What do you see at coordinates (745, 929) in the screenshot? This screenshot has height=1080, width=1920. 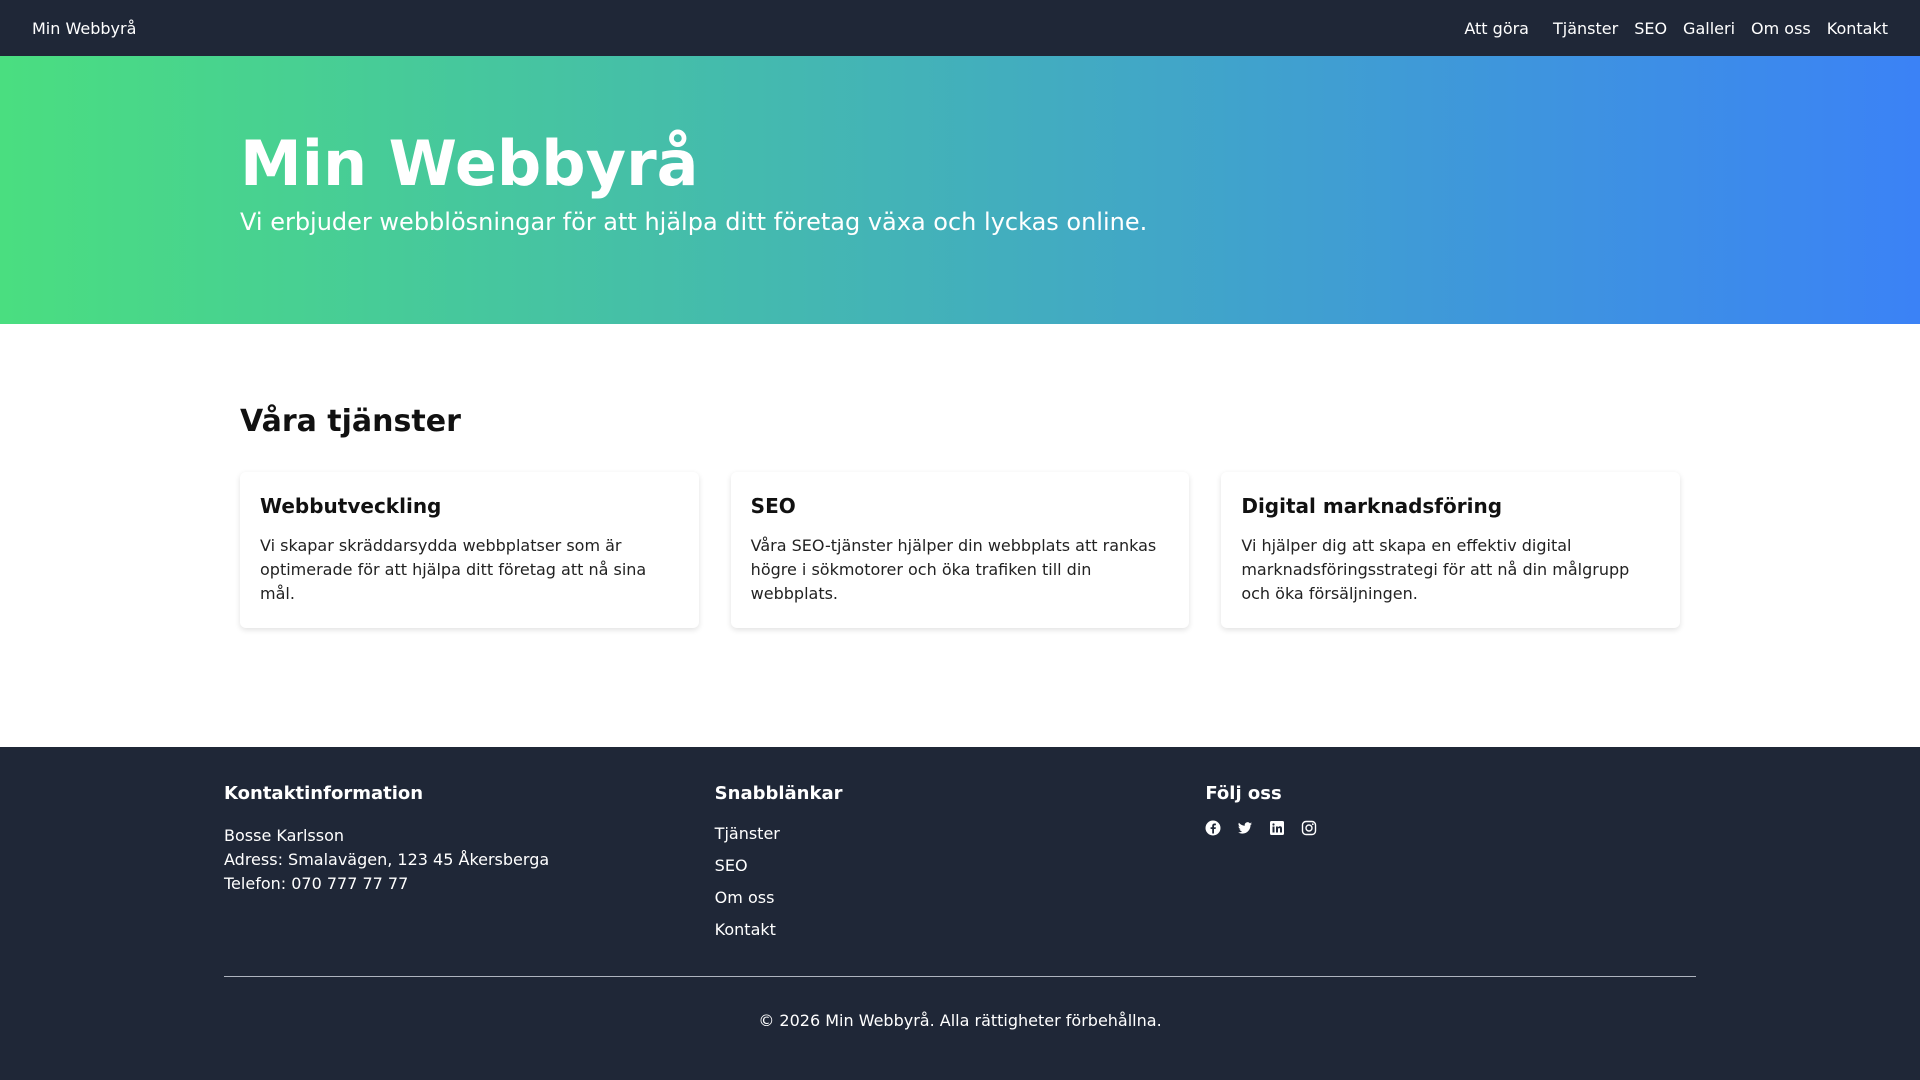 I see `quicklink-kontakt: Kontakt` at bounding box center [745, 929].